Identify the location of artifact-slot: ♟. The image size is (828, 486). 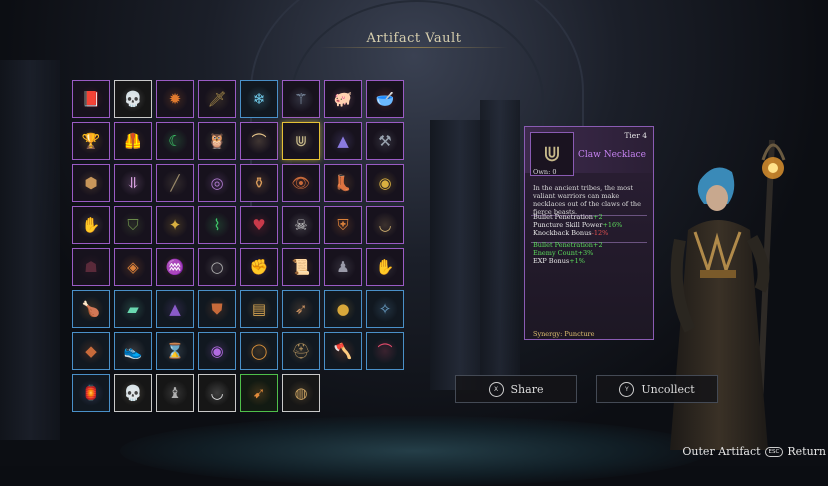
(343, 267).